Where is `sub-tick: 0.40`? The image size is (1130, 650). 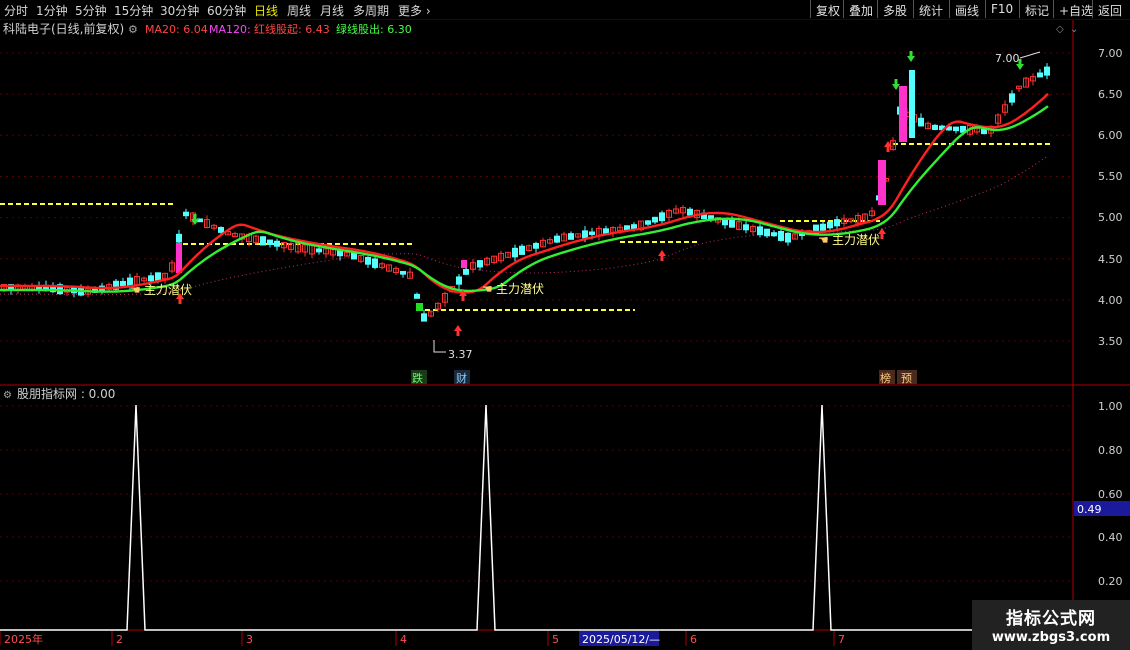 sub-tick: 0.40 is located at coordinates (1110, 537).